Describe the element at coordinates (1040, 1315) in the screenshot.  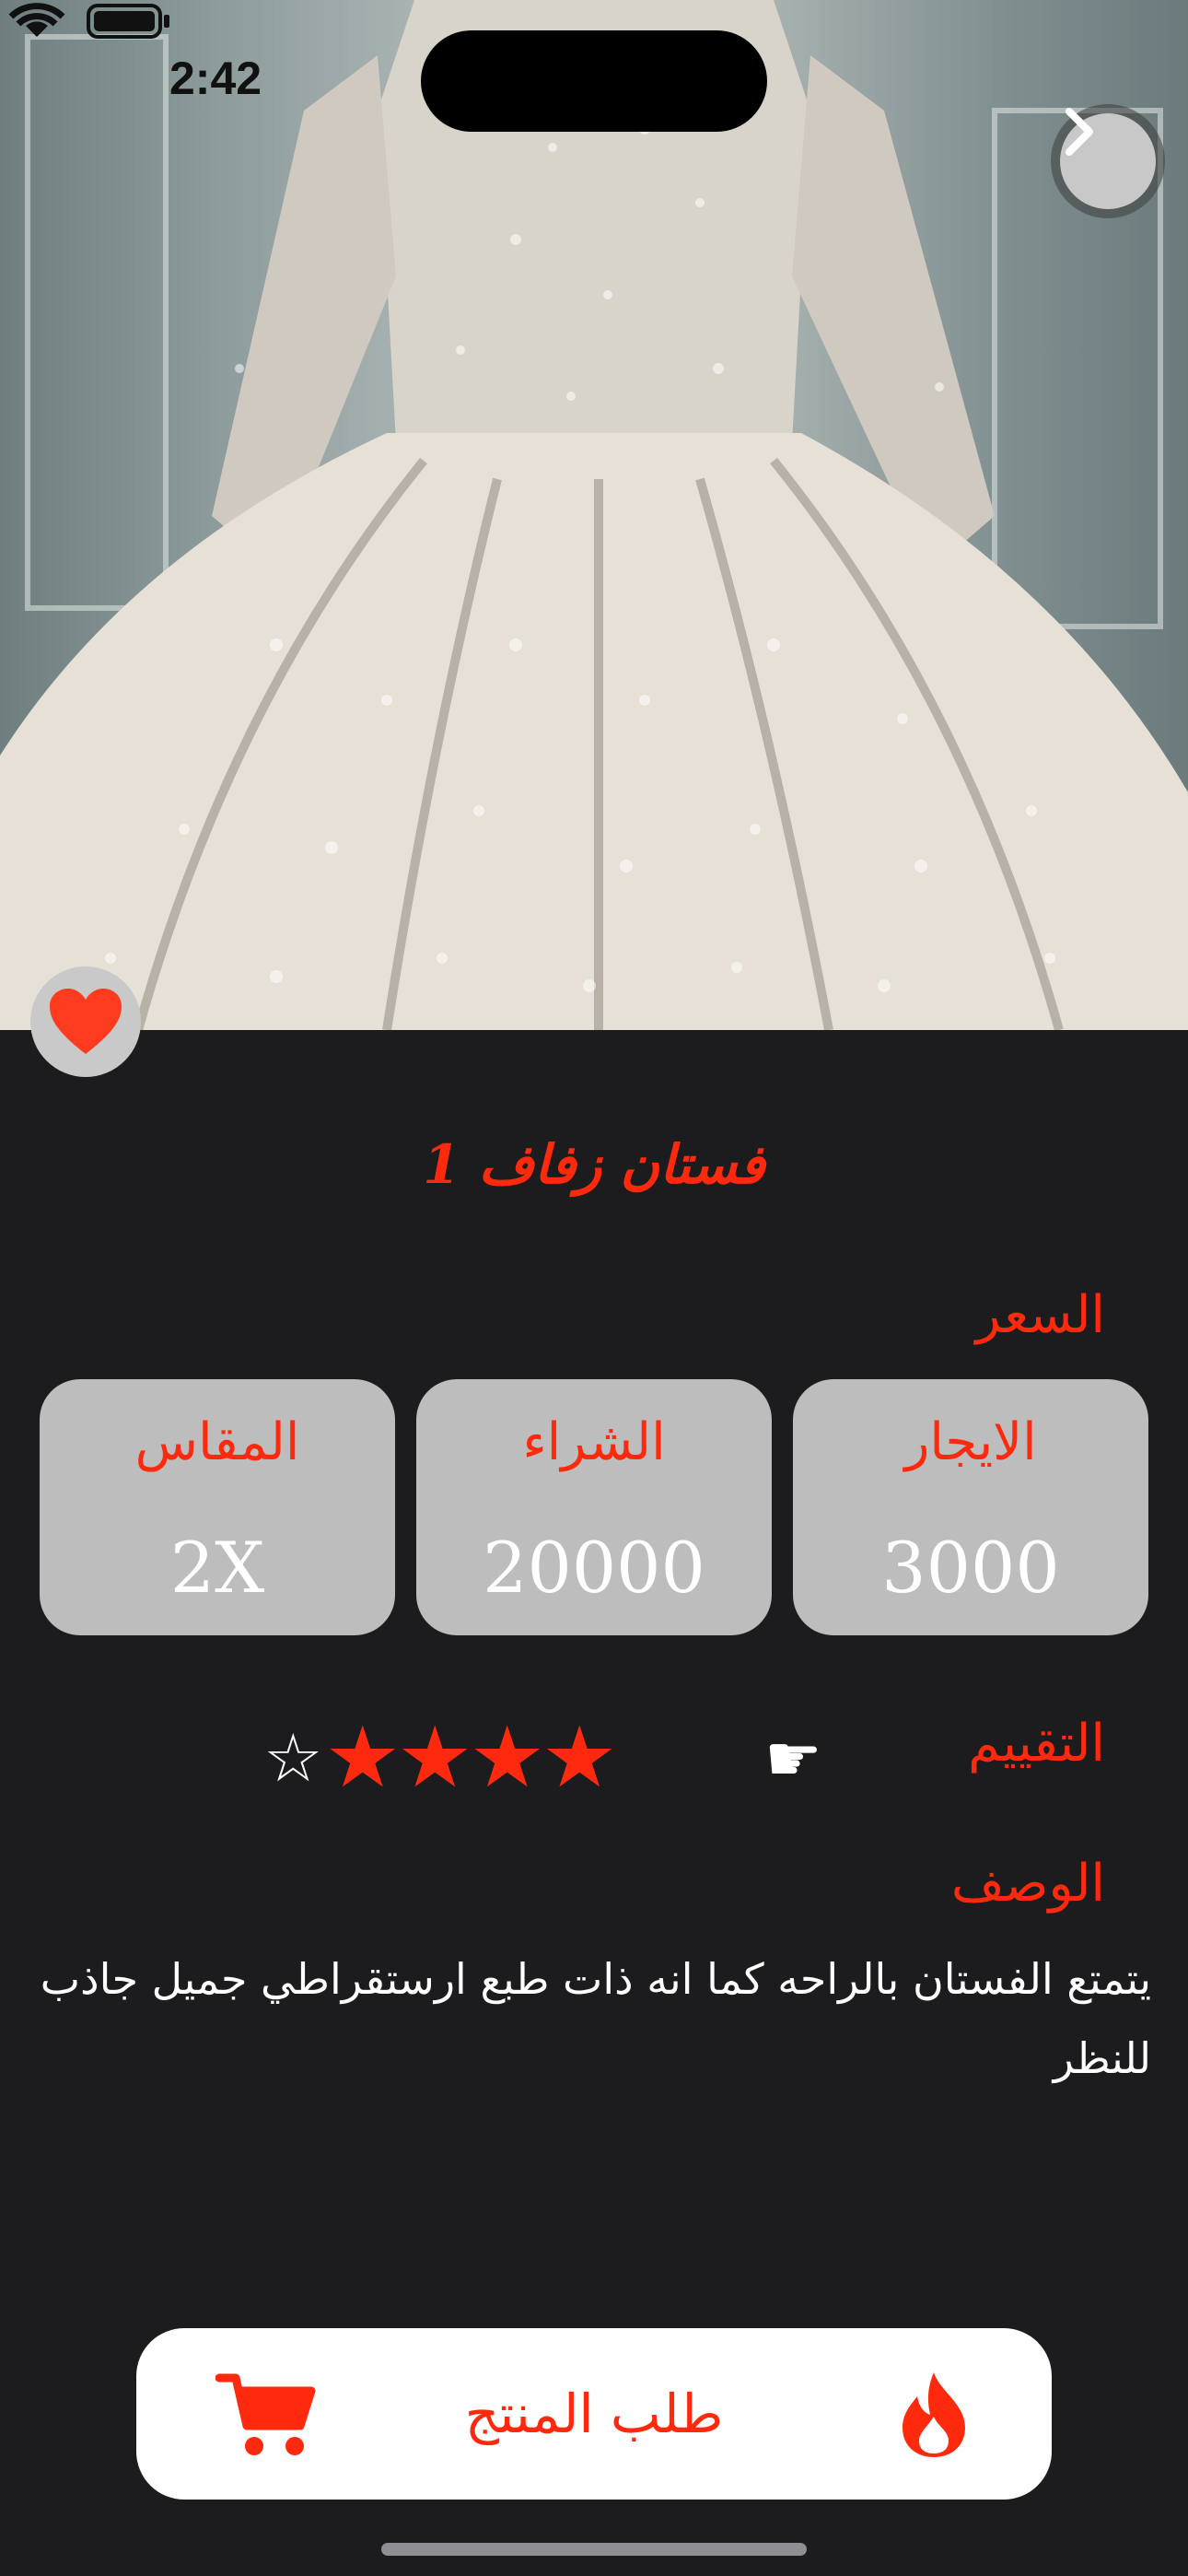
I see `price-section-label: السعر` at that location.